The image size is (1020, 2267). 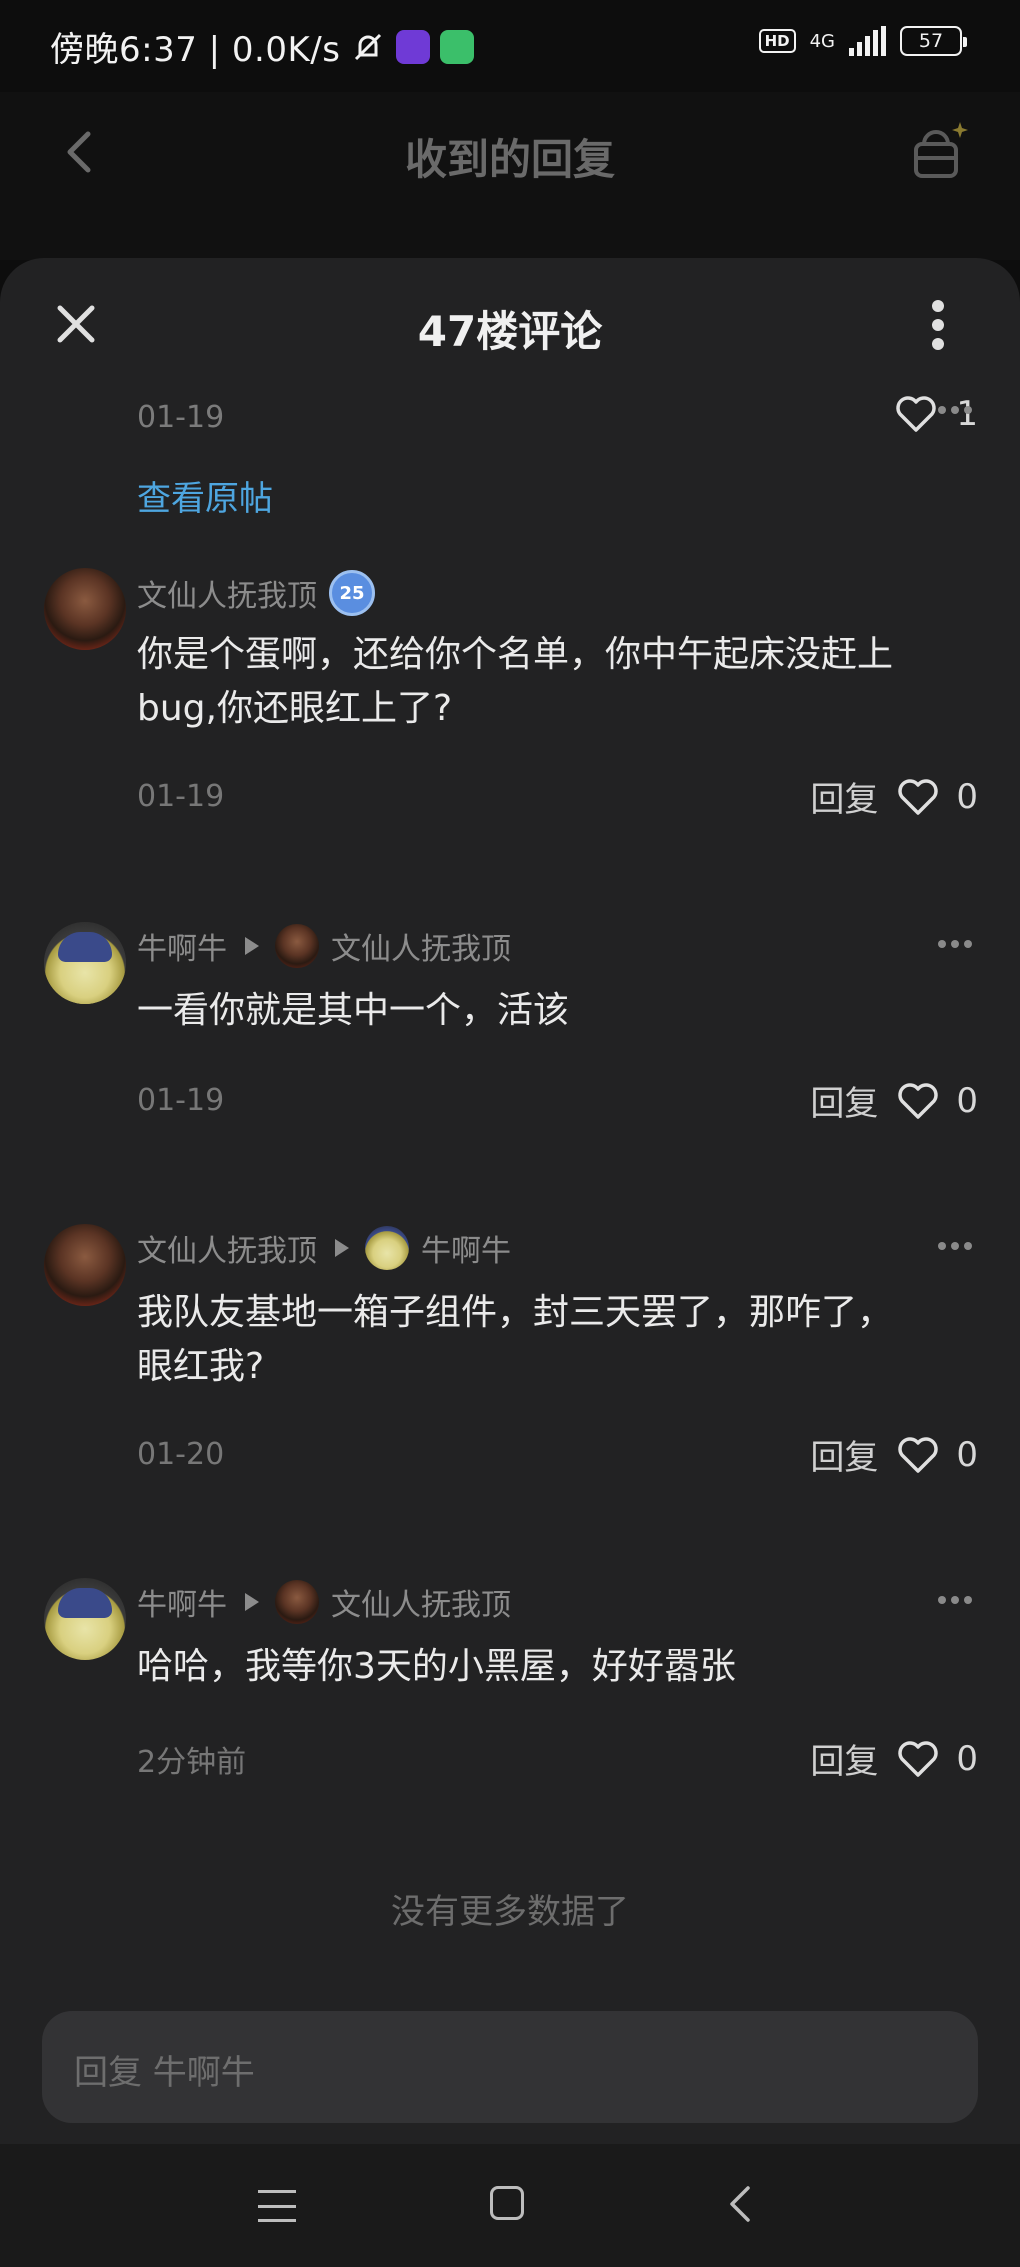 What do you see at coordinates (164, 2073) in the screenshot?
I see `reply-input-placeholder: 回复 牛啊牛` at bounding box center [164, 2073].